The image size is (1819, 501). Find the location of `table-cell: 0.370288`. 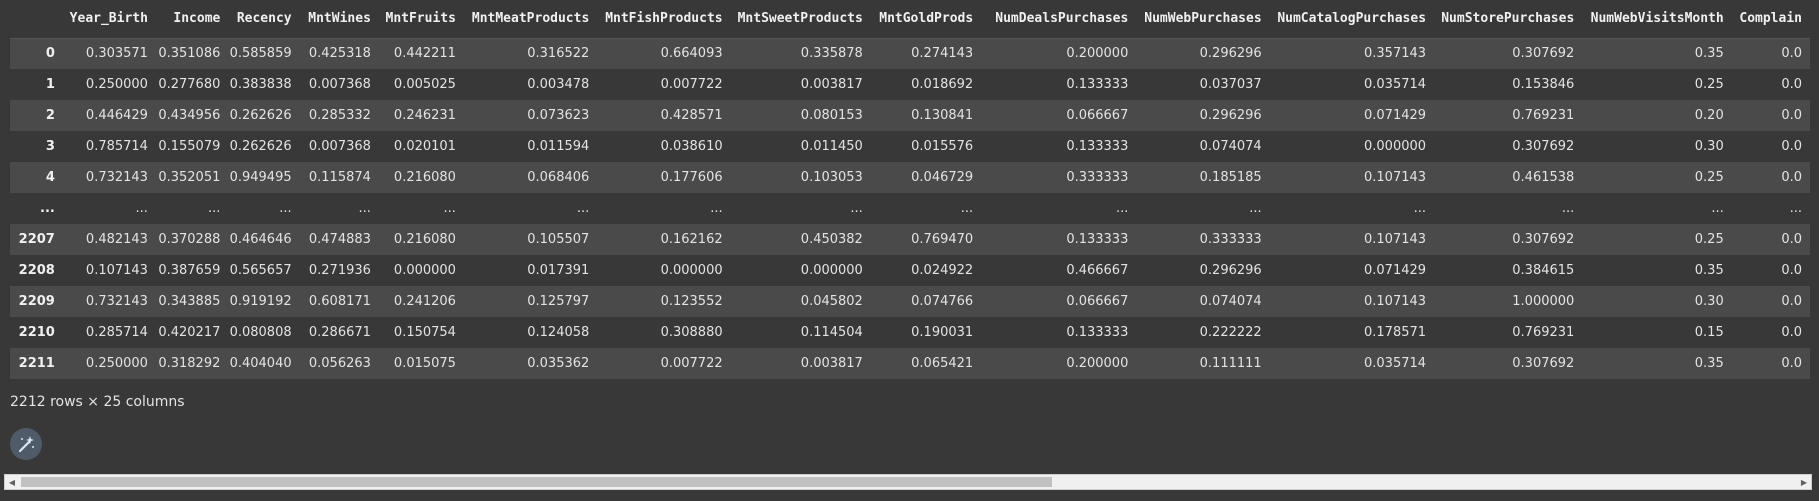

table-cell: 0.370288 is located at coordinates (189, 239).